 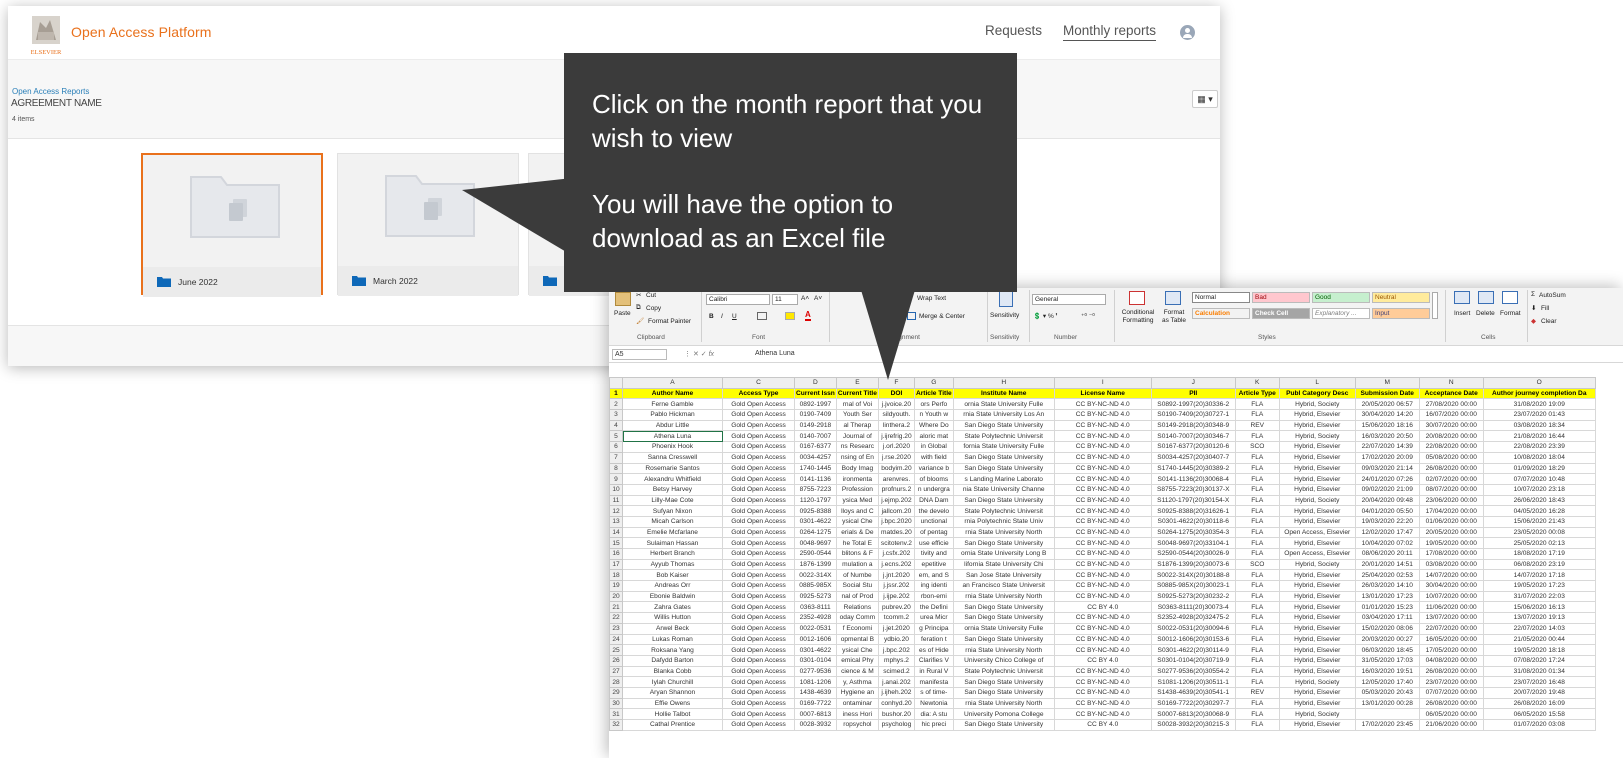 What do you see at coordinates (815, 564) in the screenshot?
I see `table-cell: 1876-1399` at bounding box center [815, 564].